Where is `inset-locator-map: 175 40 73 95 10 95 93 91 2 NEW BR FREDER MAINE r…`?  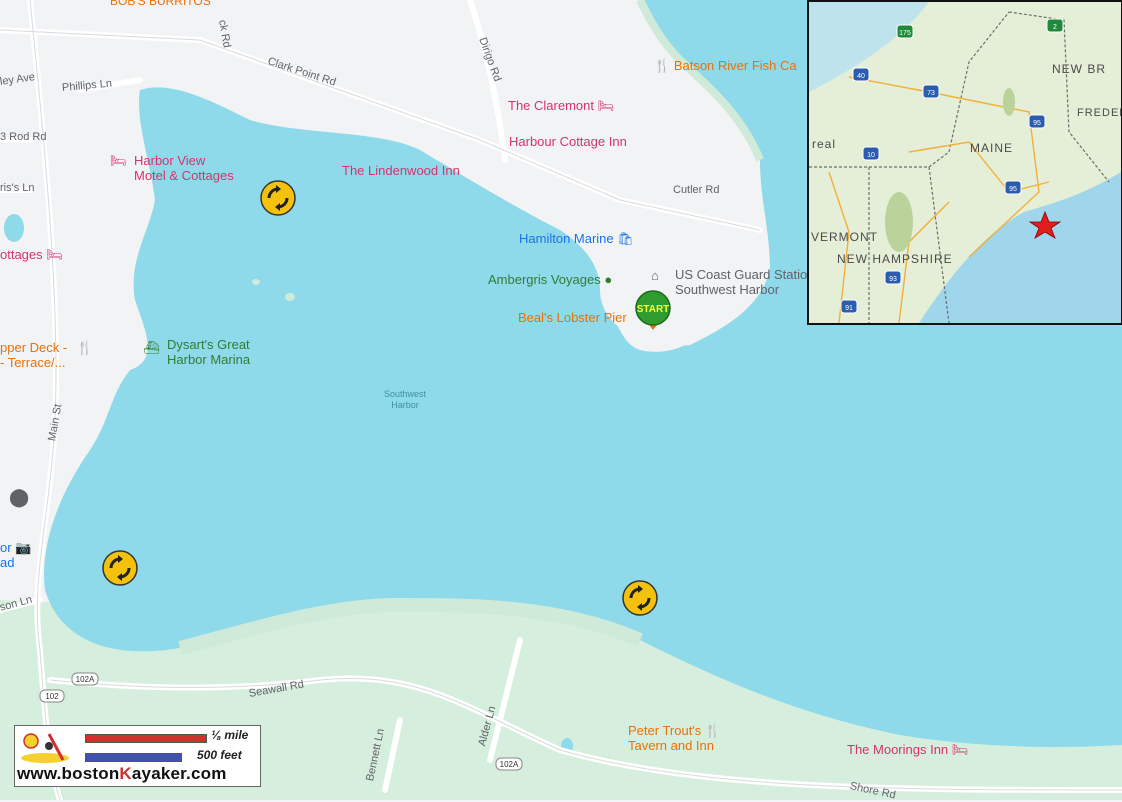 inset-locator-map: 175 40 73 95 10 95 93 91 2 NEW BR FREDER MAINE r… is located at coordinates (964, 162).